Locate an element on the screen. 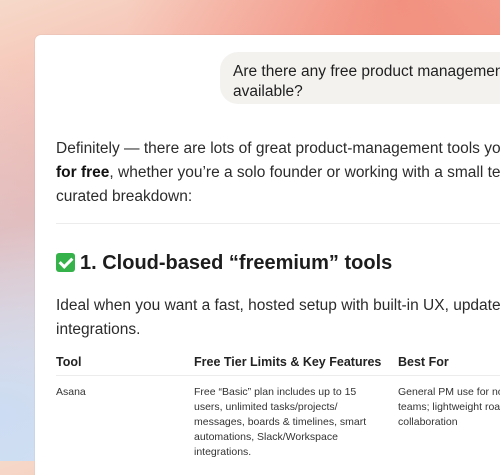 Image resolution: width=500 pixels, height=475 pixels. table-cell-tool: Asana is located at coordinates (71, 392).